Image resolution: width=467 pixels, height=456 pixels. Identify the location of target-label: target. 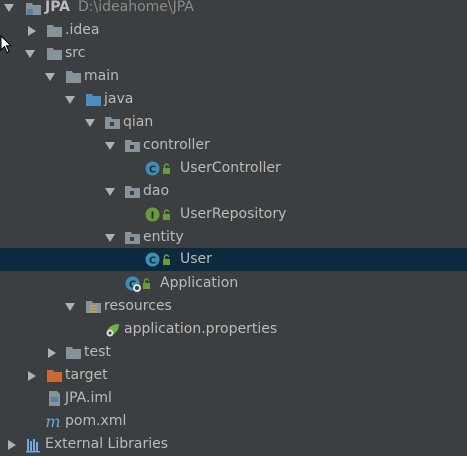
(86, 375).